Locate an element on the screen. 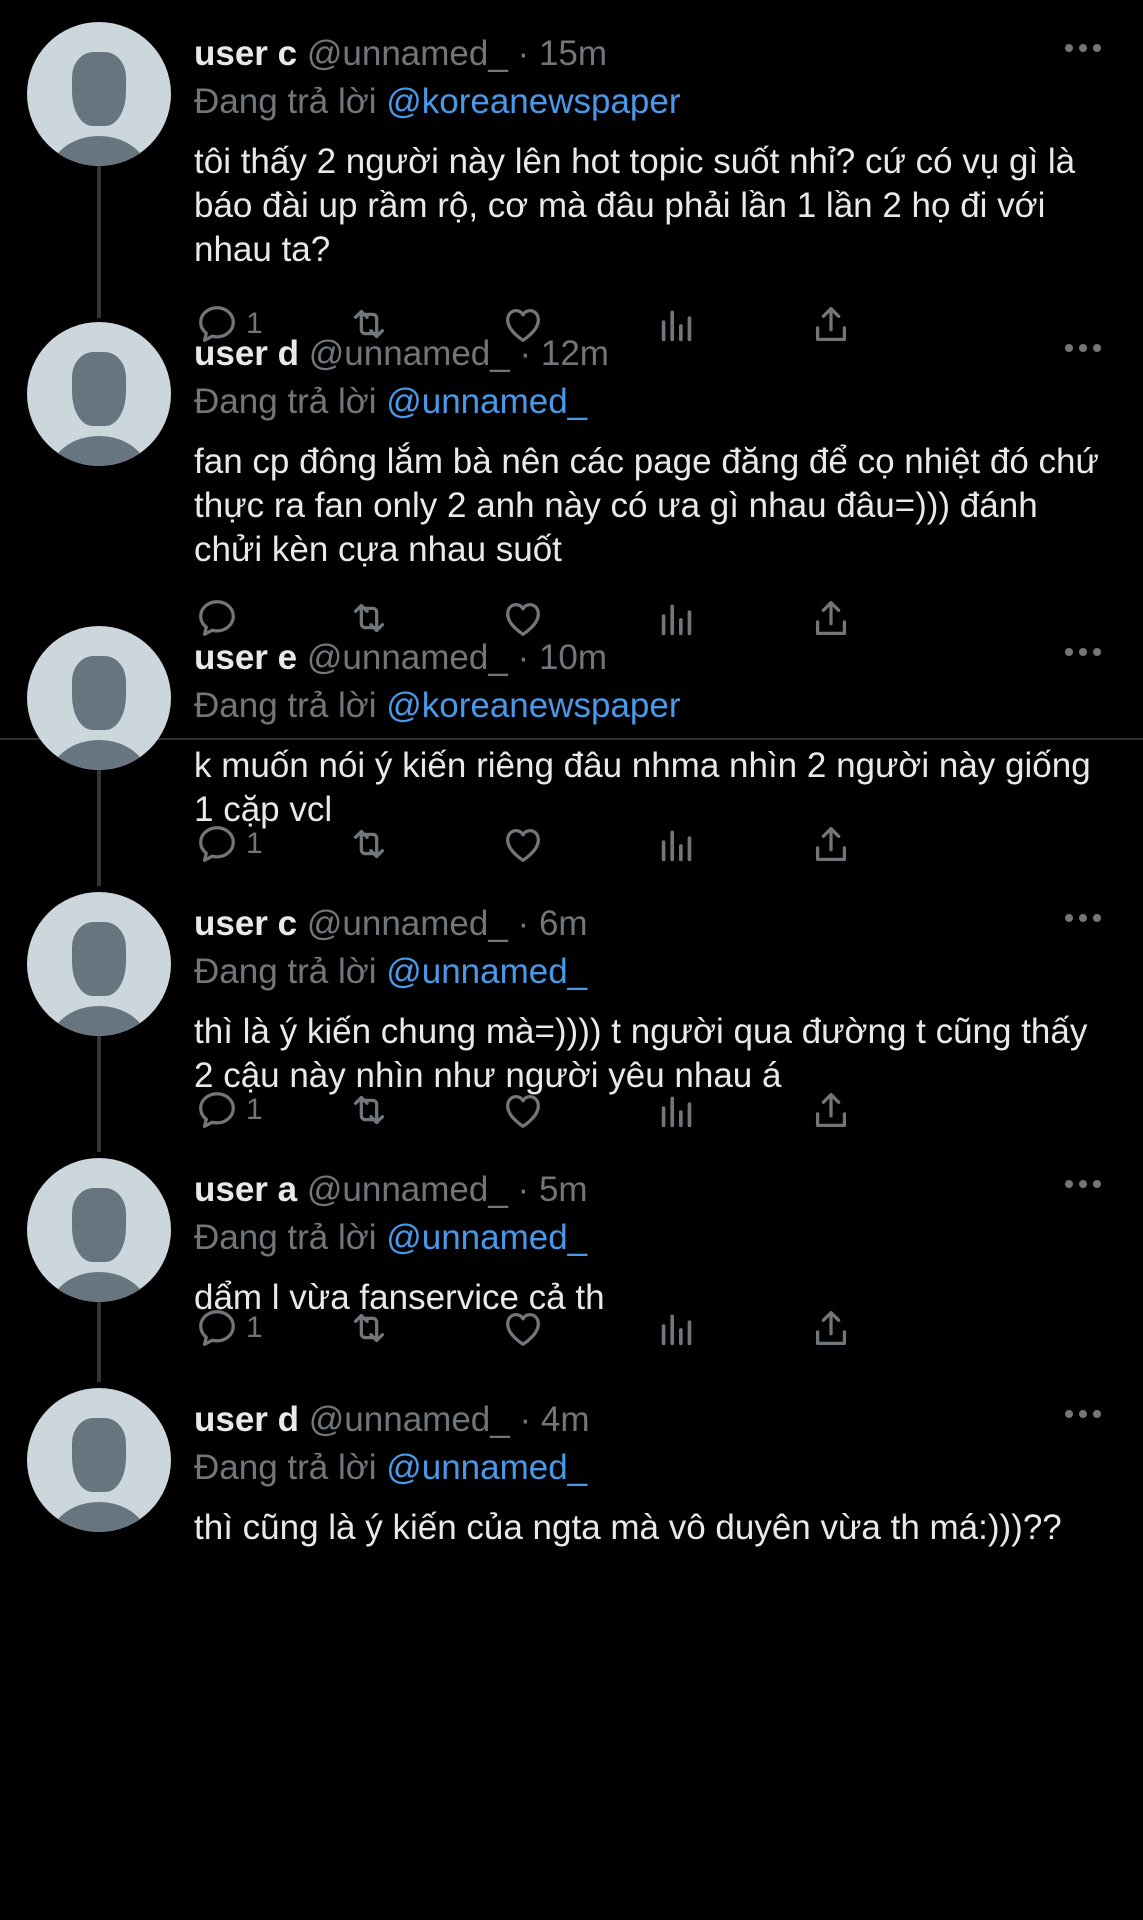 The image size is (1143, 1920). tweet-header: user a @unnamed_ · 5m is located at coordinates (391, 1190).